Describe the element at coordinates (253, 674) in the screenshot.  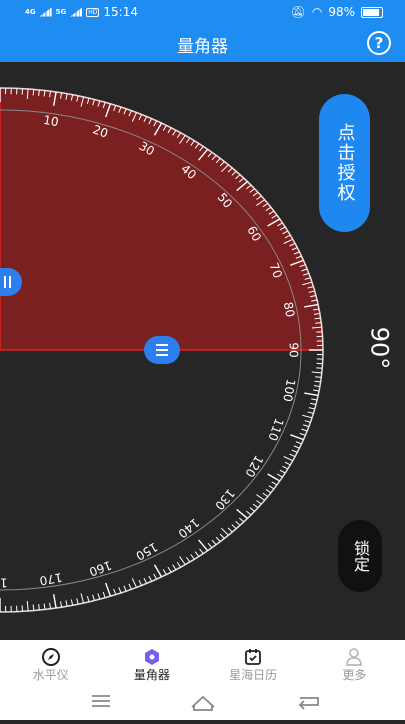
I see `tab-label: 星海日历` at that location.